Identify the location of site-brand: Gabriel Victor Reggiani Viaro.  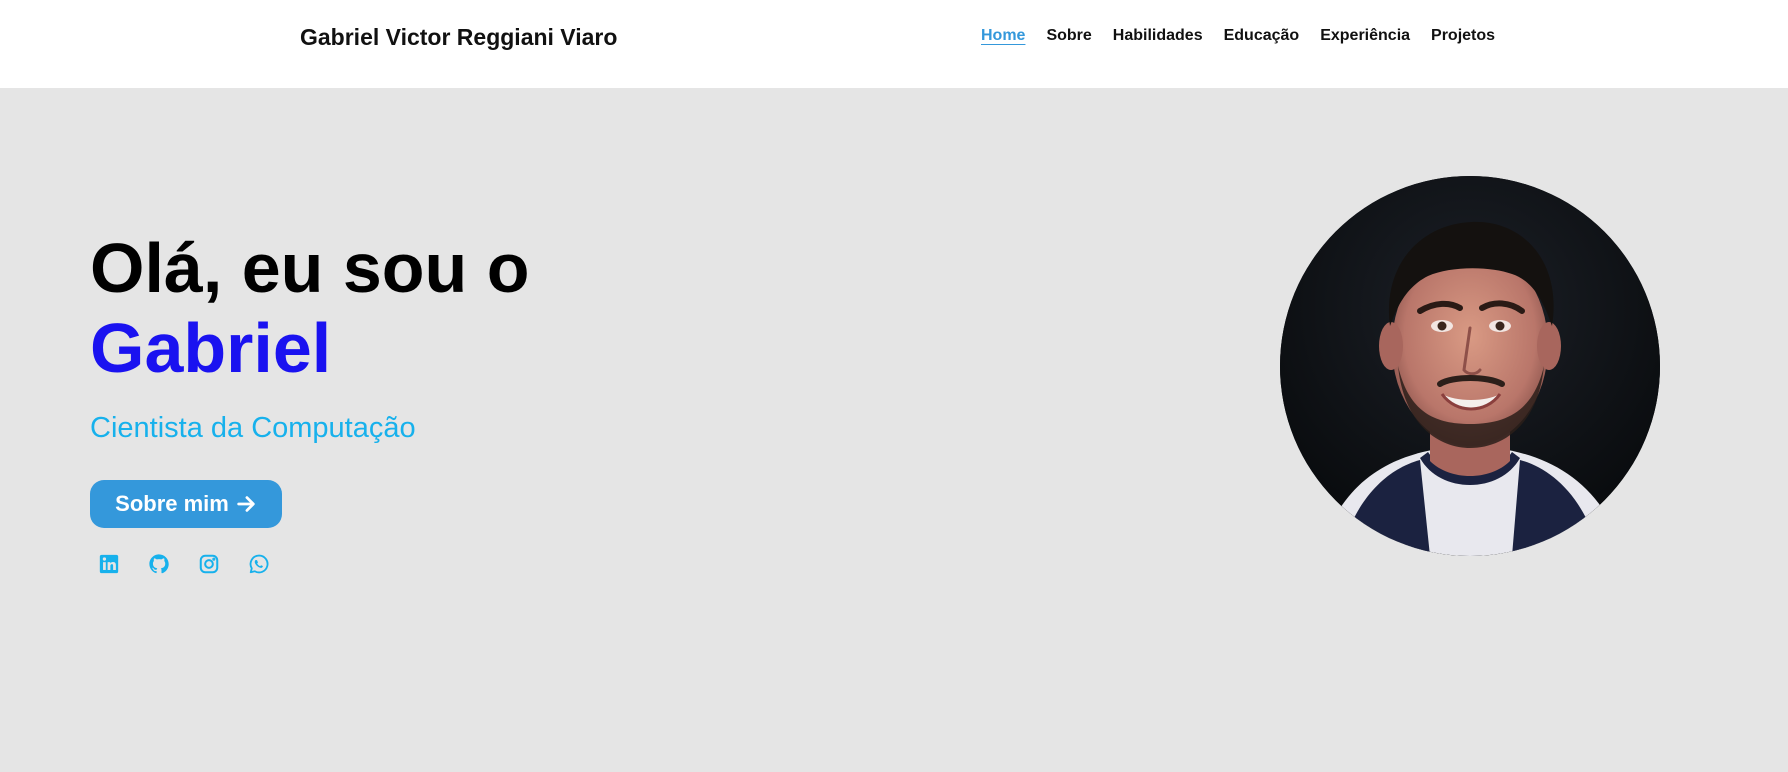
(458, 37).